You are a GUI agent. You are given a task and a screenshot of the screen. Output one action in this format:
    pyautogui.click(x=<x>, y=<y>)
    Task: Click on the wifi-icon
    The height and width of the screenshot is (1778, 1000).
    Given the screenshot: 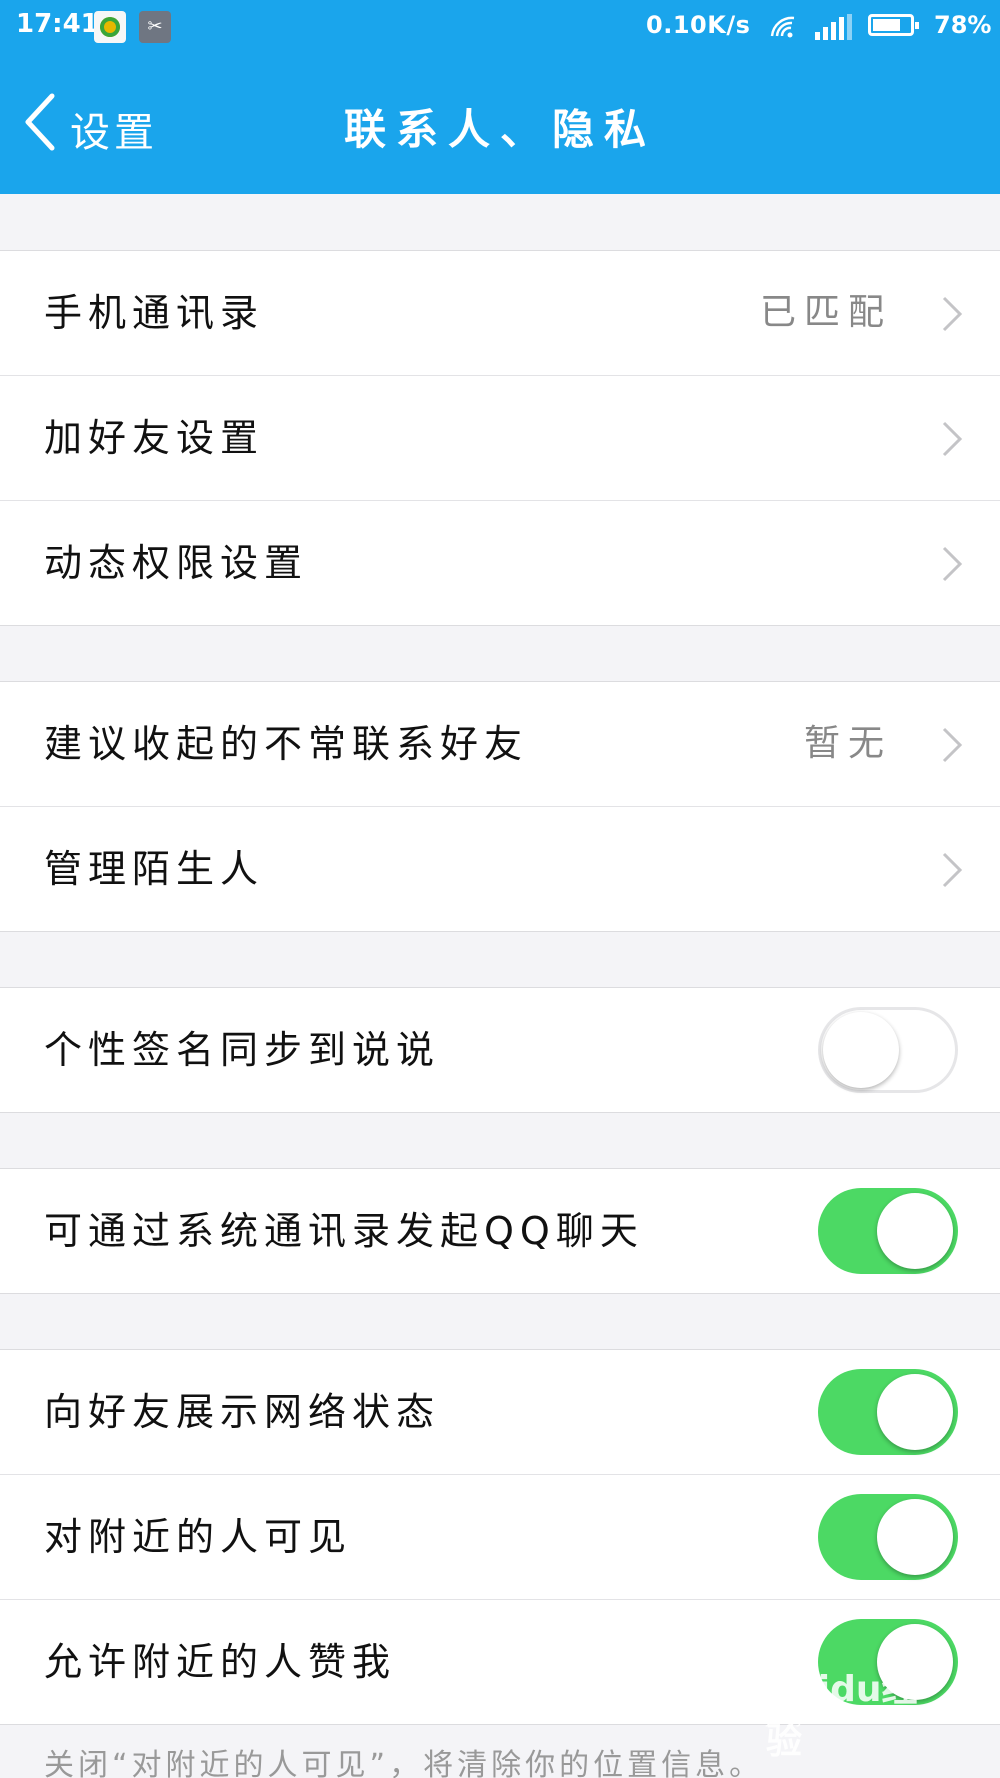 What is the action you would take?
    pyautogui.click(x=782, y=27)
    